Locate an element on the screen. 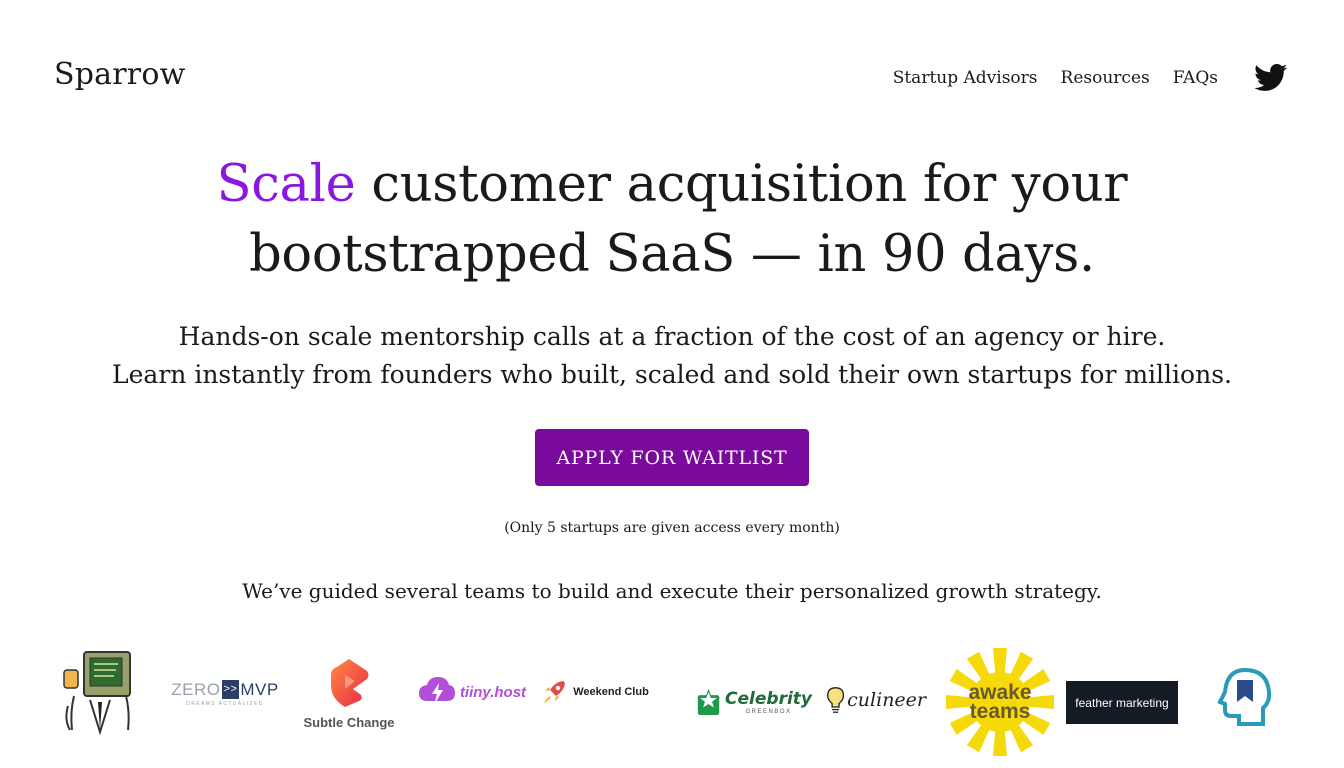  feather-text: feather marketing is located at coordinates (1122, 702).